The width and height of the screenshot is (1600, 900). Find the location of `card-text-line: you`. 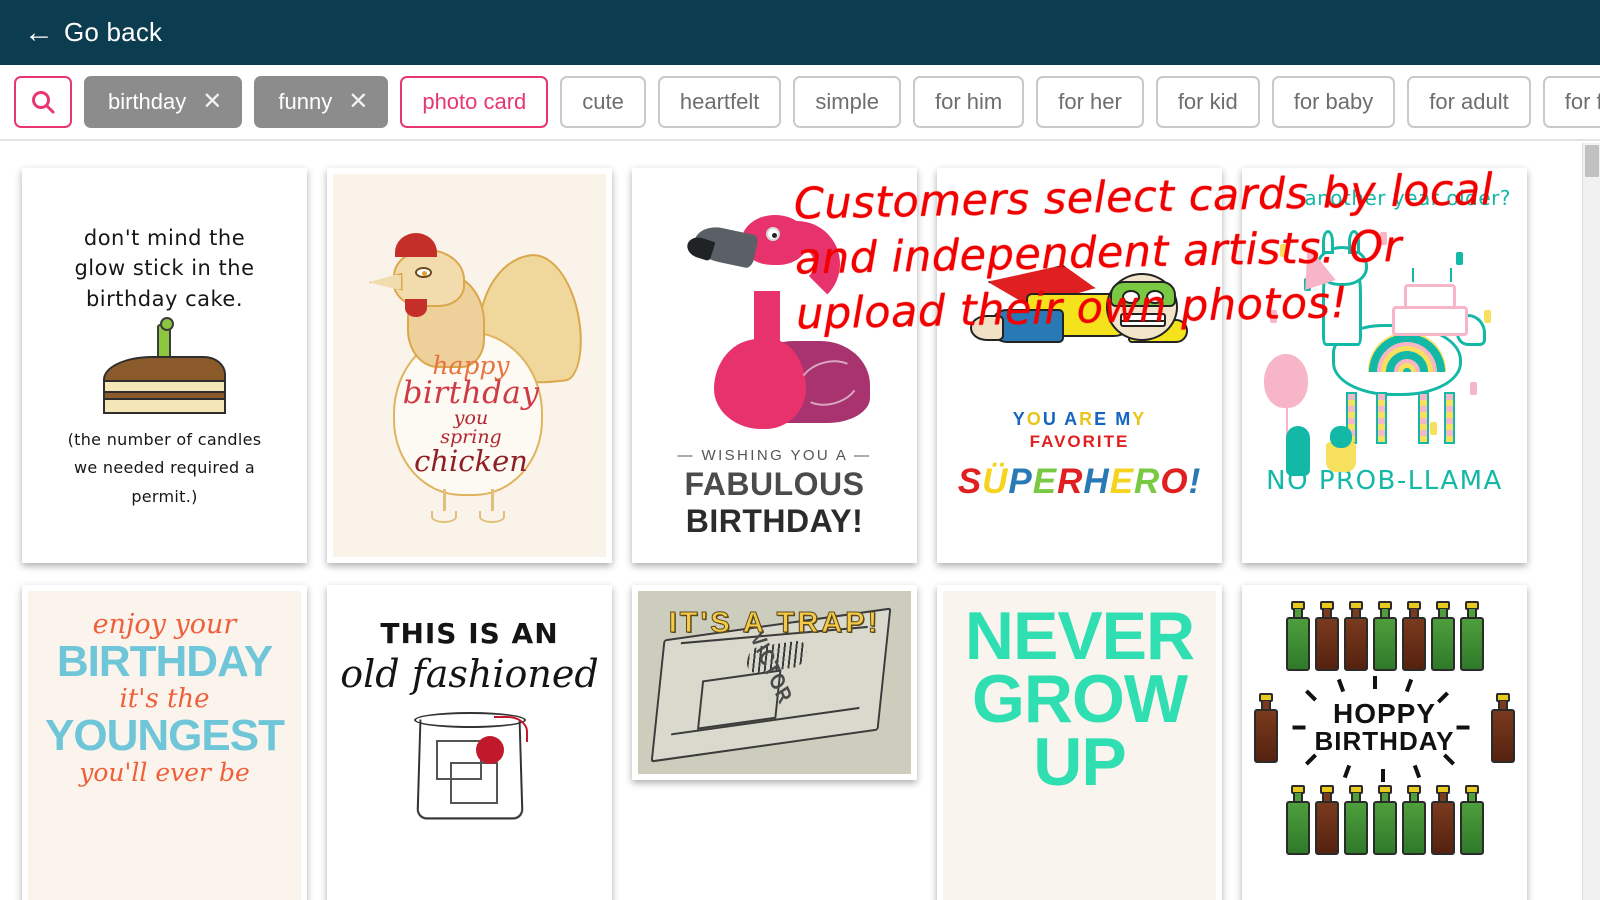

card-text-line: you is located at coordinates (471, 417).